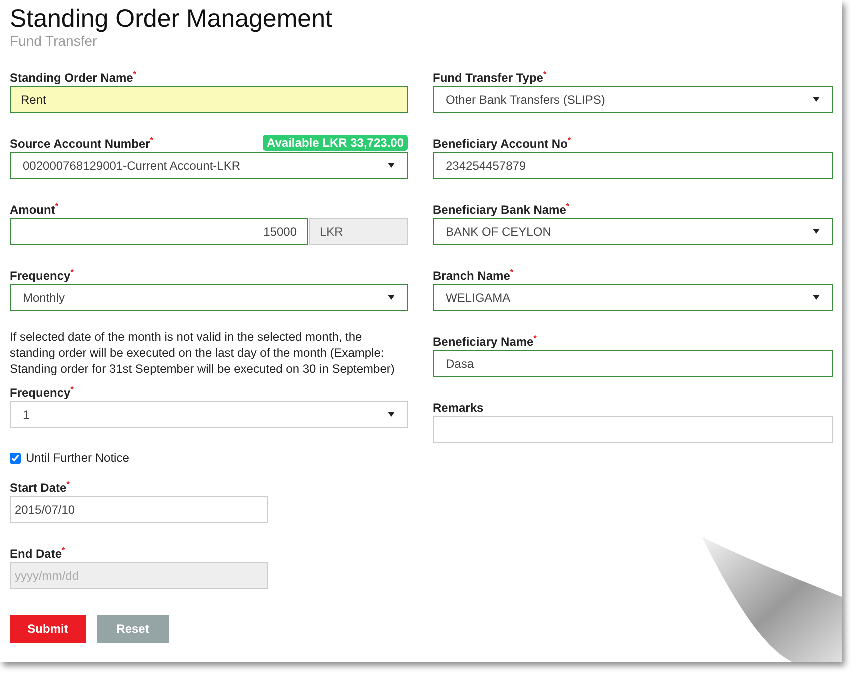 The width and height of the screenshot is (859, 679). What do you see at coordinates (34, 209) in the screenshot?
I see `field-label: Amount$^{*}$` at bounding box center [34, 209].